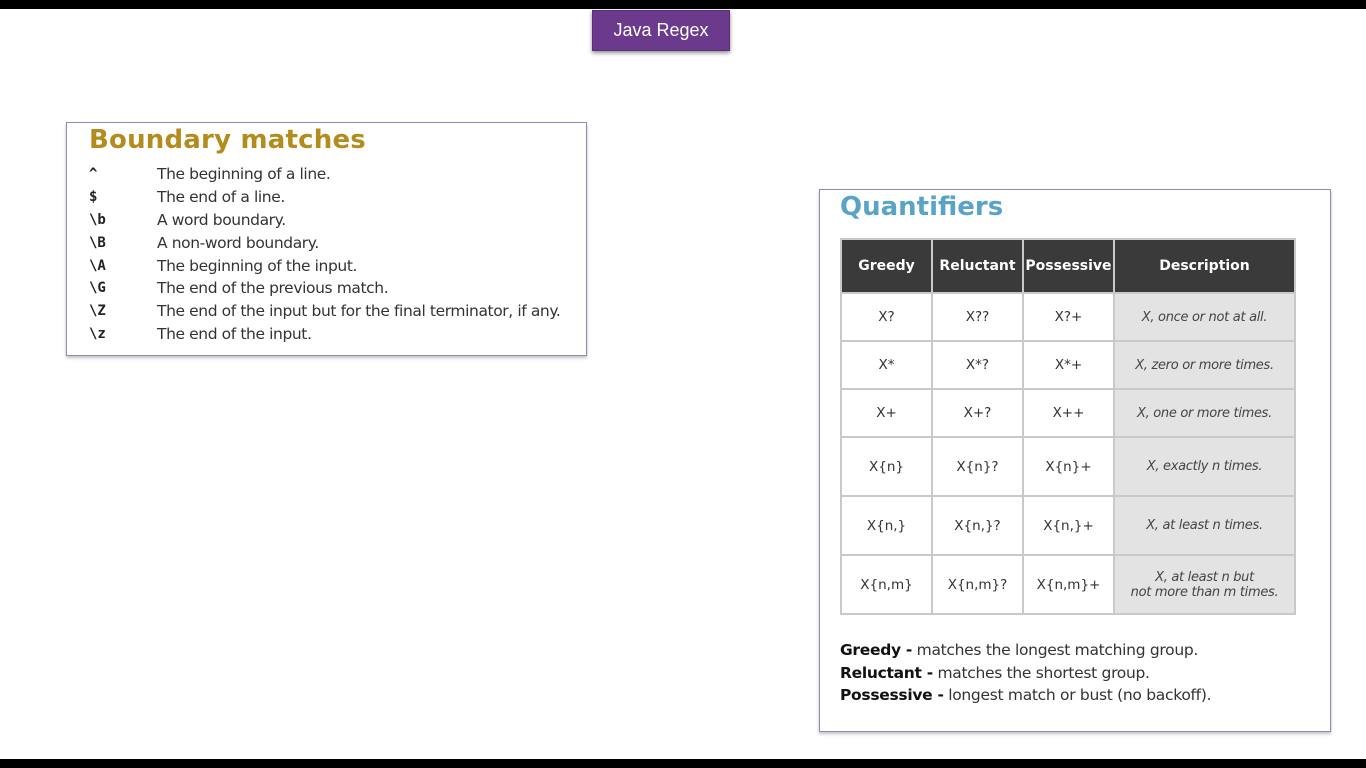 Image resolution: width=1366 pixels, height=768 pixels. What do you see at coordinates (886, 365) in the screenshot?
I see `cell-greedy: X*` at bounding box center [886, 365].